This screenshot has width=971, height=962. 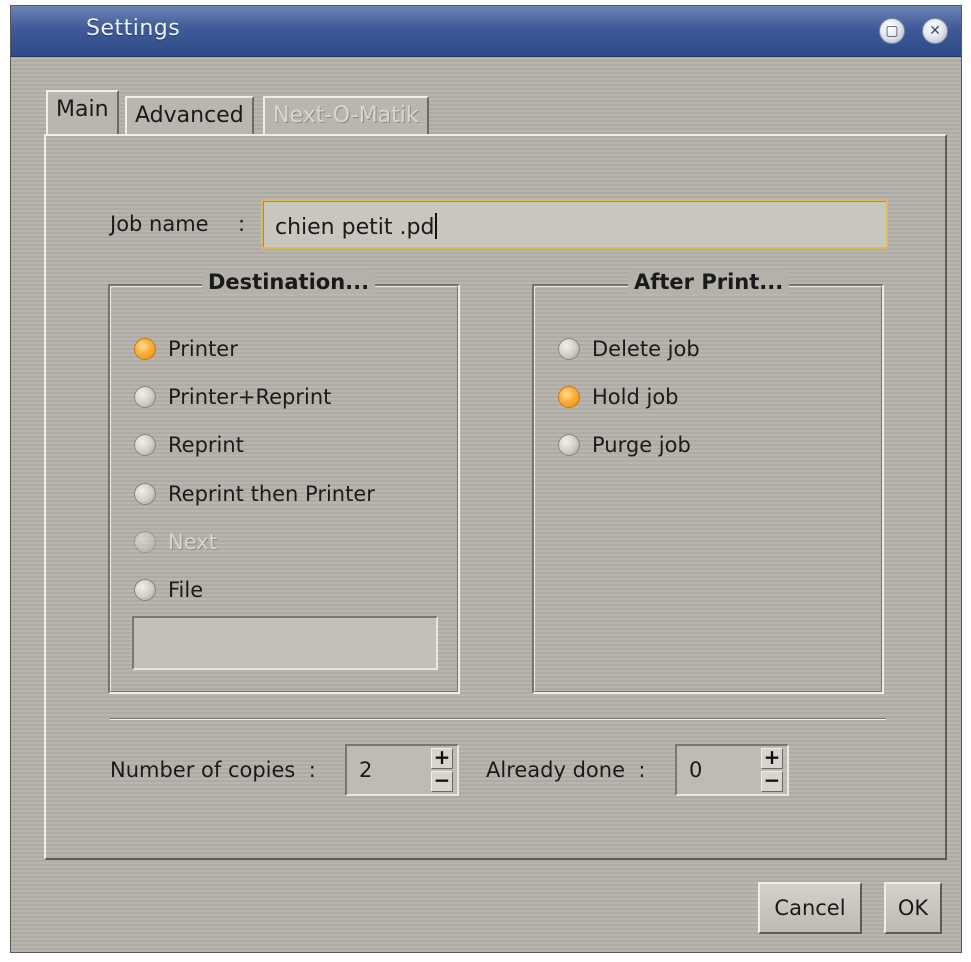 What do you see at coordinates (732, 770) in the screenshot?
I see `already-done-spinbox: 0 + −` at bounding box center [732, 770].